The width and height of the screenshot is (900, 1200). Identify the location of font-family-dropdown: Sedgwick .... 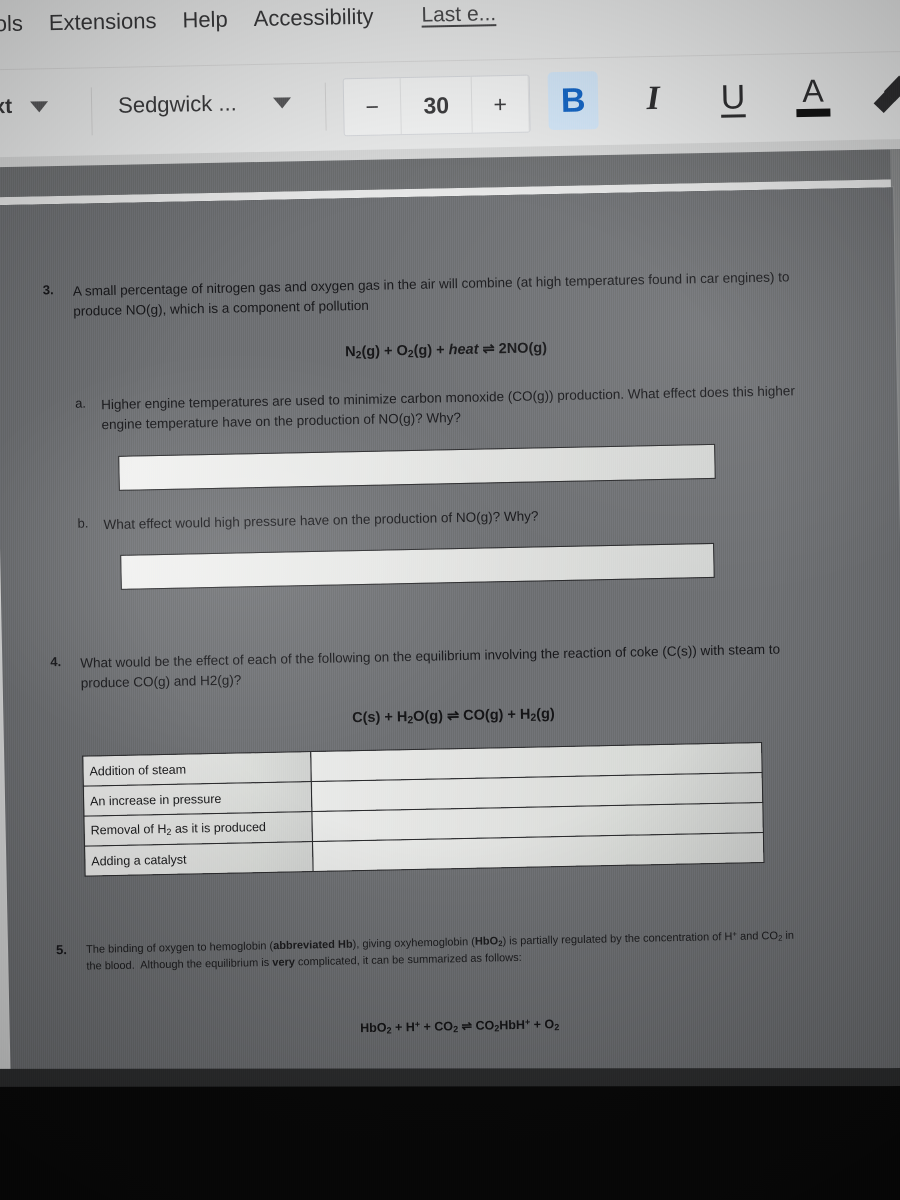
(204, 103).